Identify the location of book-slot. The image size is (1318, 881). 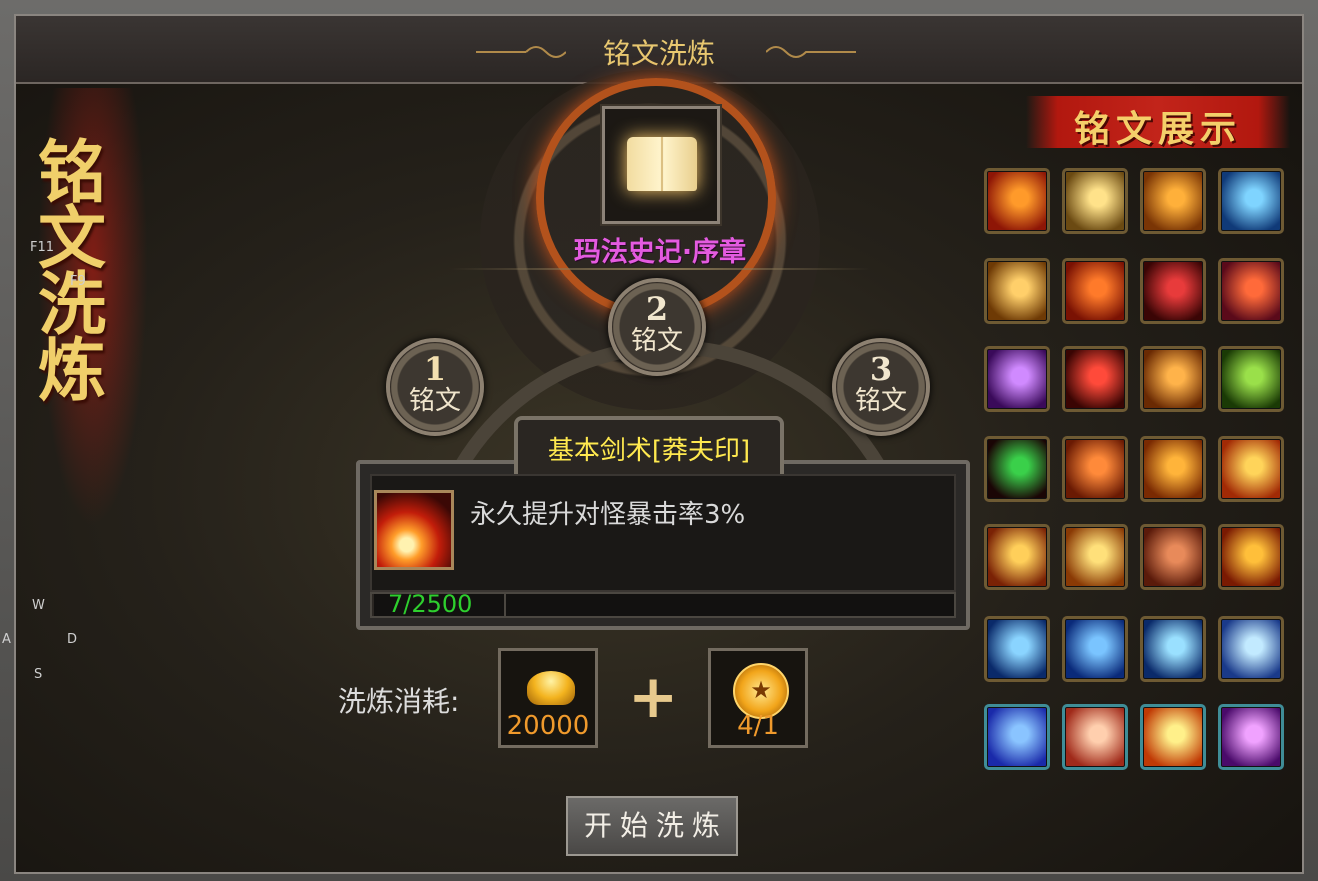
(661, 165).